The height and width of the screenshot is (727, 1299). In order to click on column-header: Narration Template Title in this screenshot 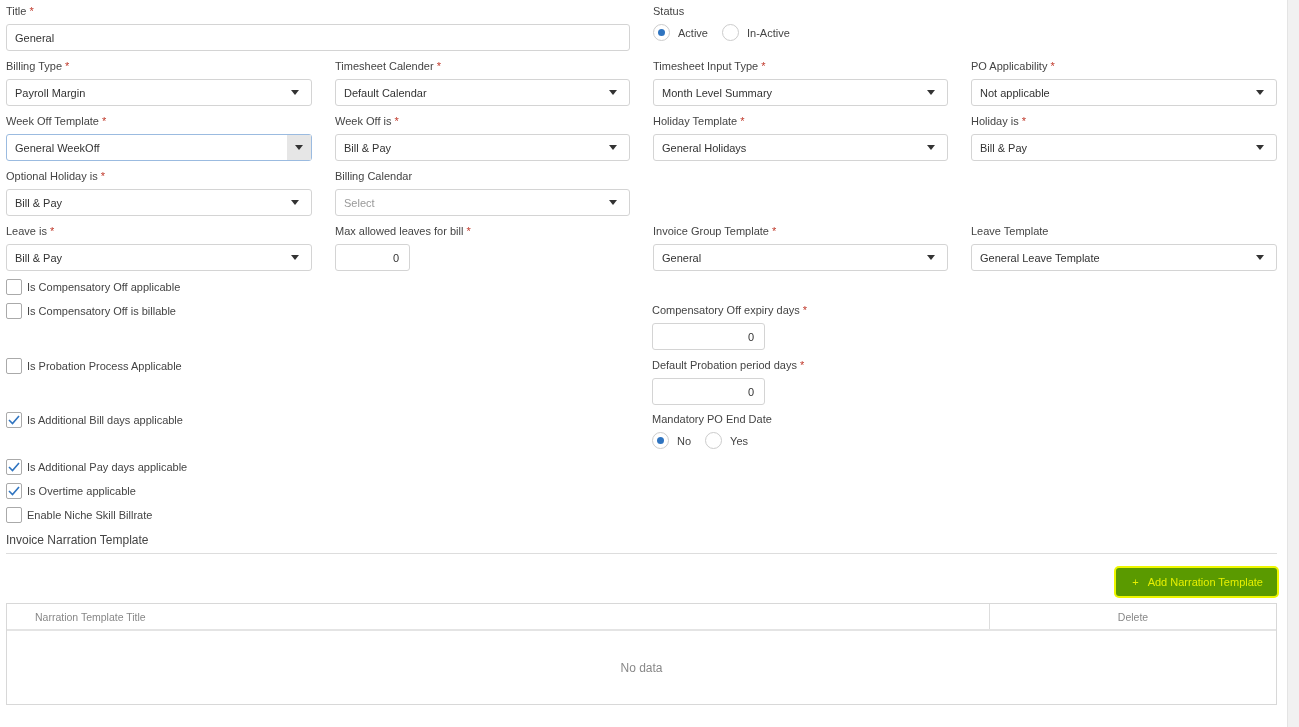, I will do `click(90, 617)`.